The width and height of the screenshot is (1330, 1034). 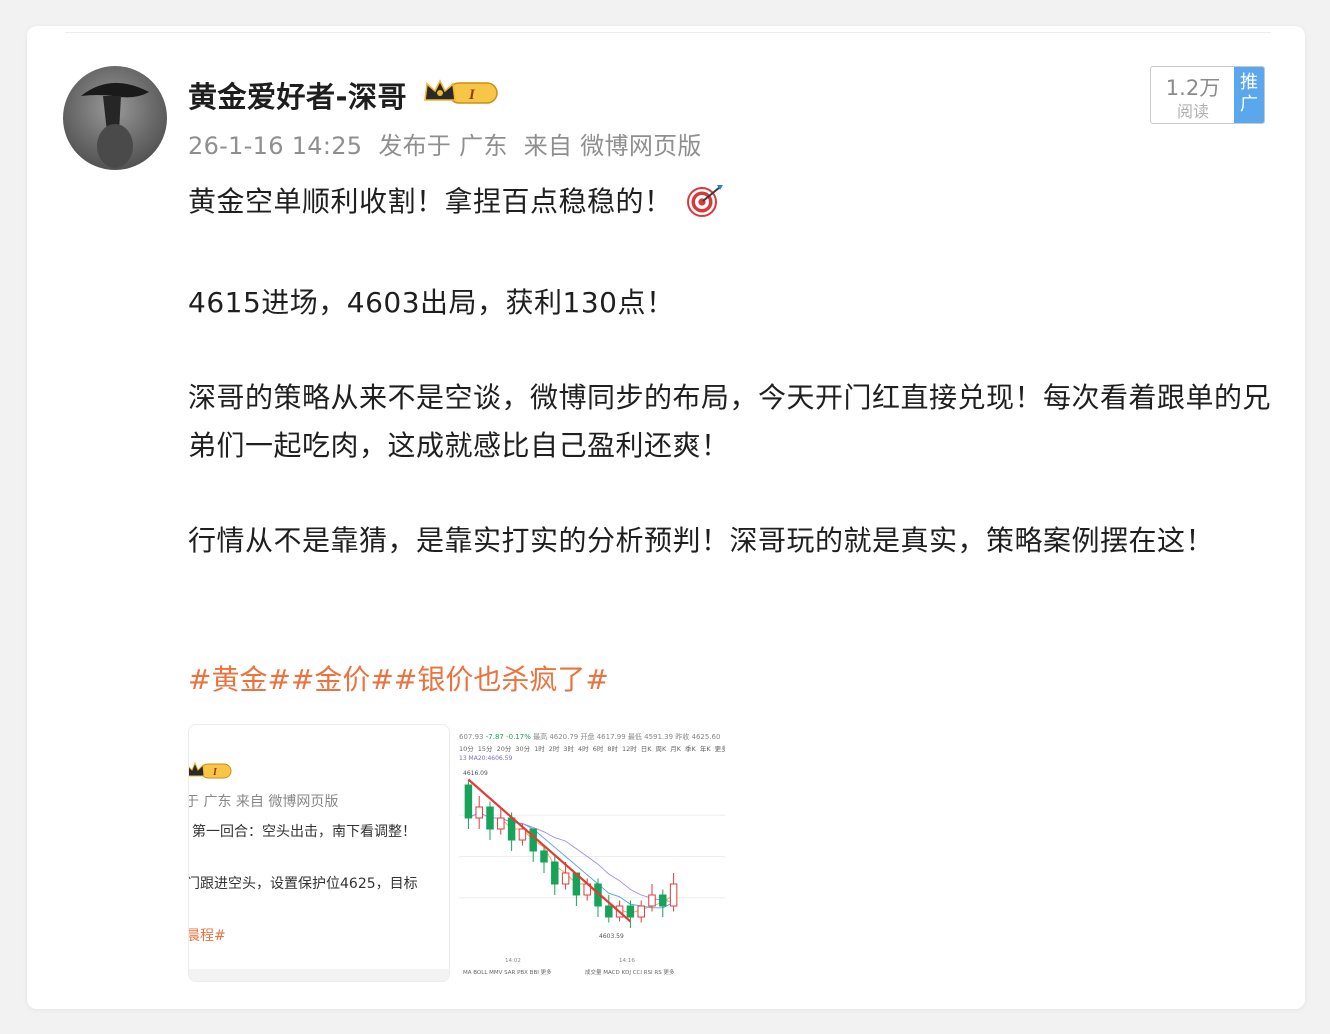 I want to click on chart-tab-12: 周K, so click(x=661, y=749).